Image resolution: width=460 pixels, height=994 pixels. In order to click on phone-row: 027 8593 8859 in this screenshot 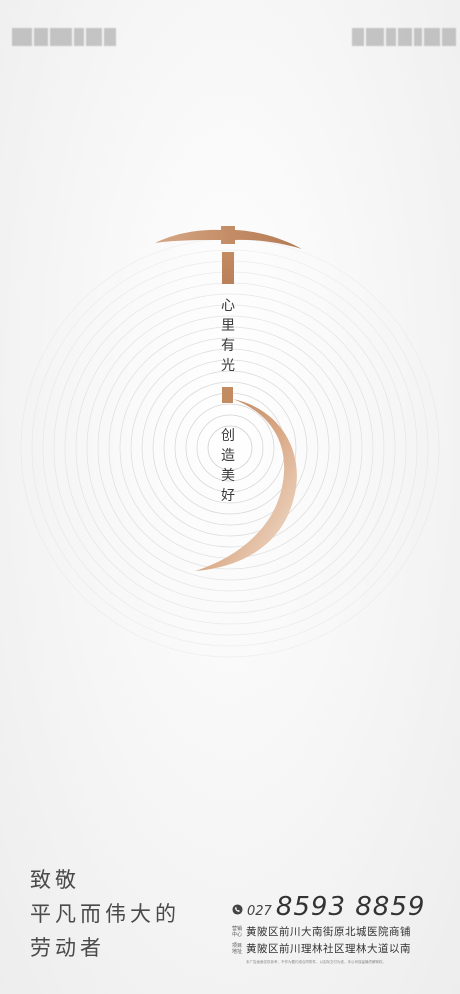, I will do `click(342, 907)`.